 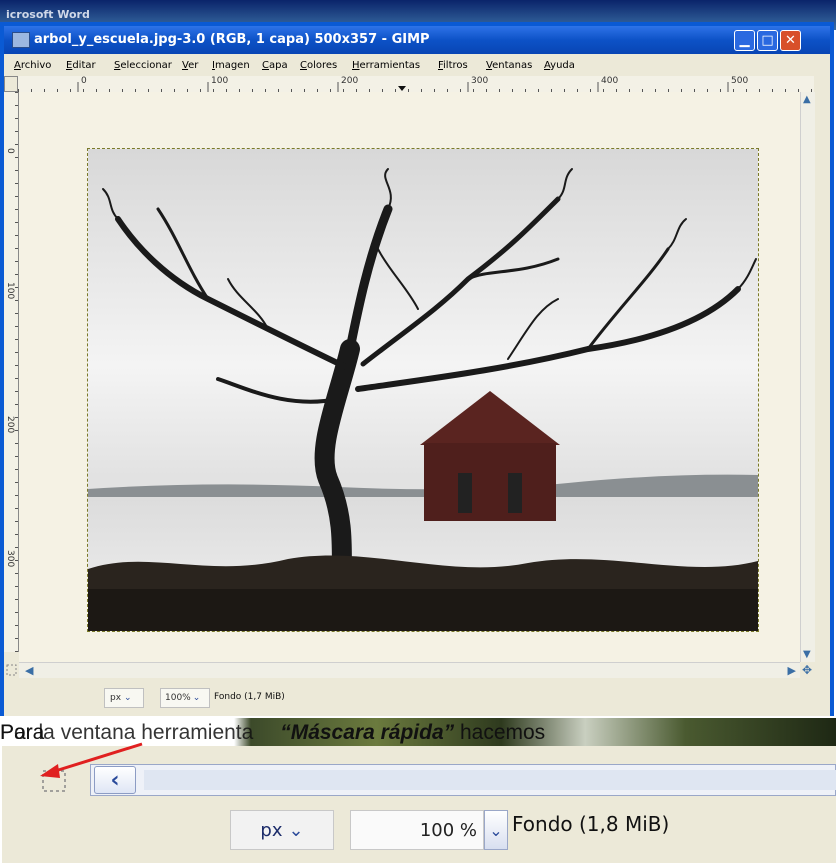 What do you see at coordinates (11, 84) in the screenshot?
I see `ruler-corner-button` at bounding box center [11, 84].